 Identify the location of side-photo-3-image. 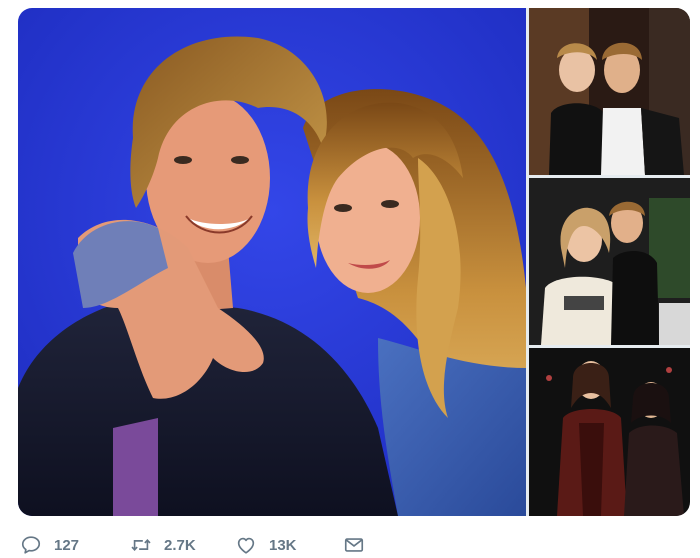
(609, 432).